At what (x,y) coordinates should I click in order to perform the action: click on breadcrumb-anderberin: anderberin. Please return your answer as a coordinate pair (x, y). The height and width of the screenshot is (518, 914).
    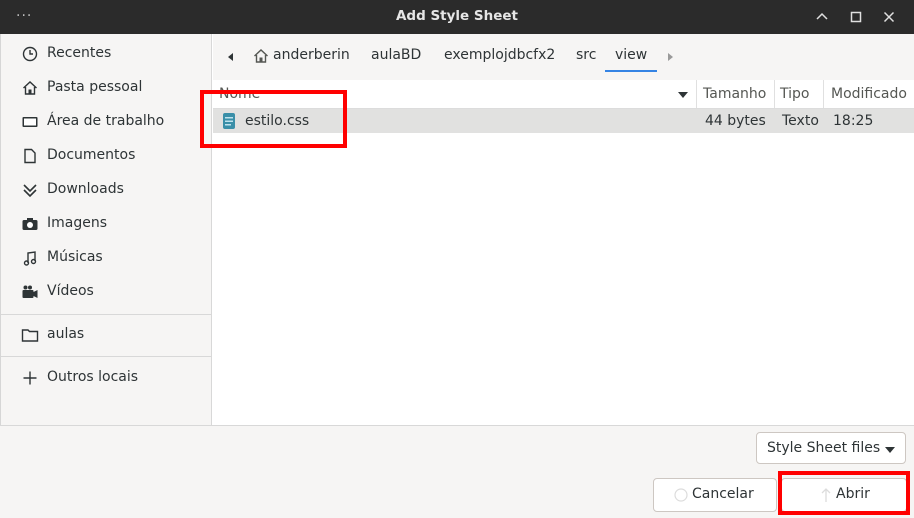
    Looking at the image, I should click on (311, 55).